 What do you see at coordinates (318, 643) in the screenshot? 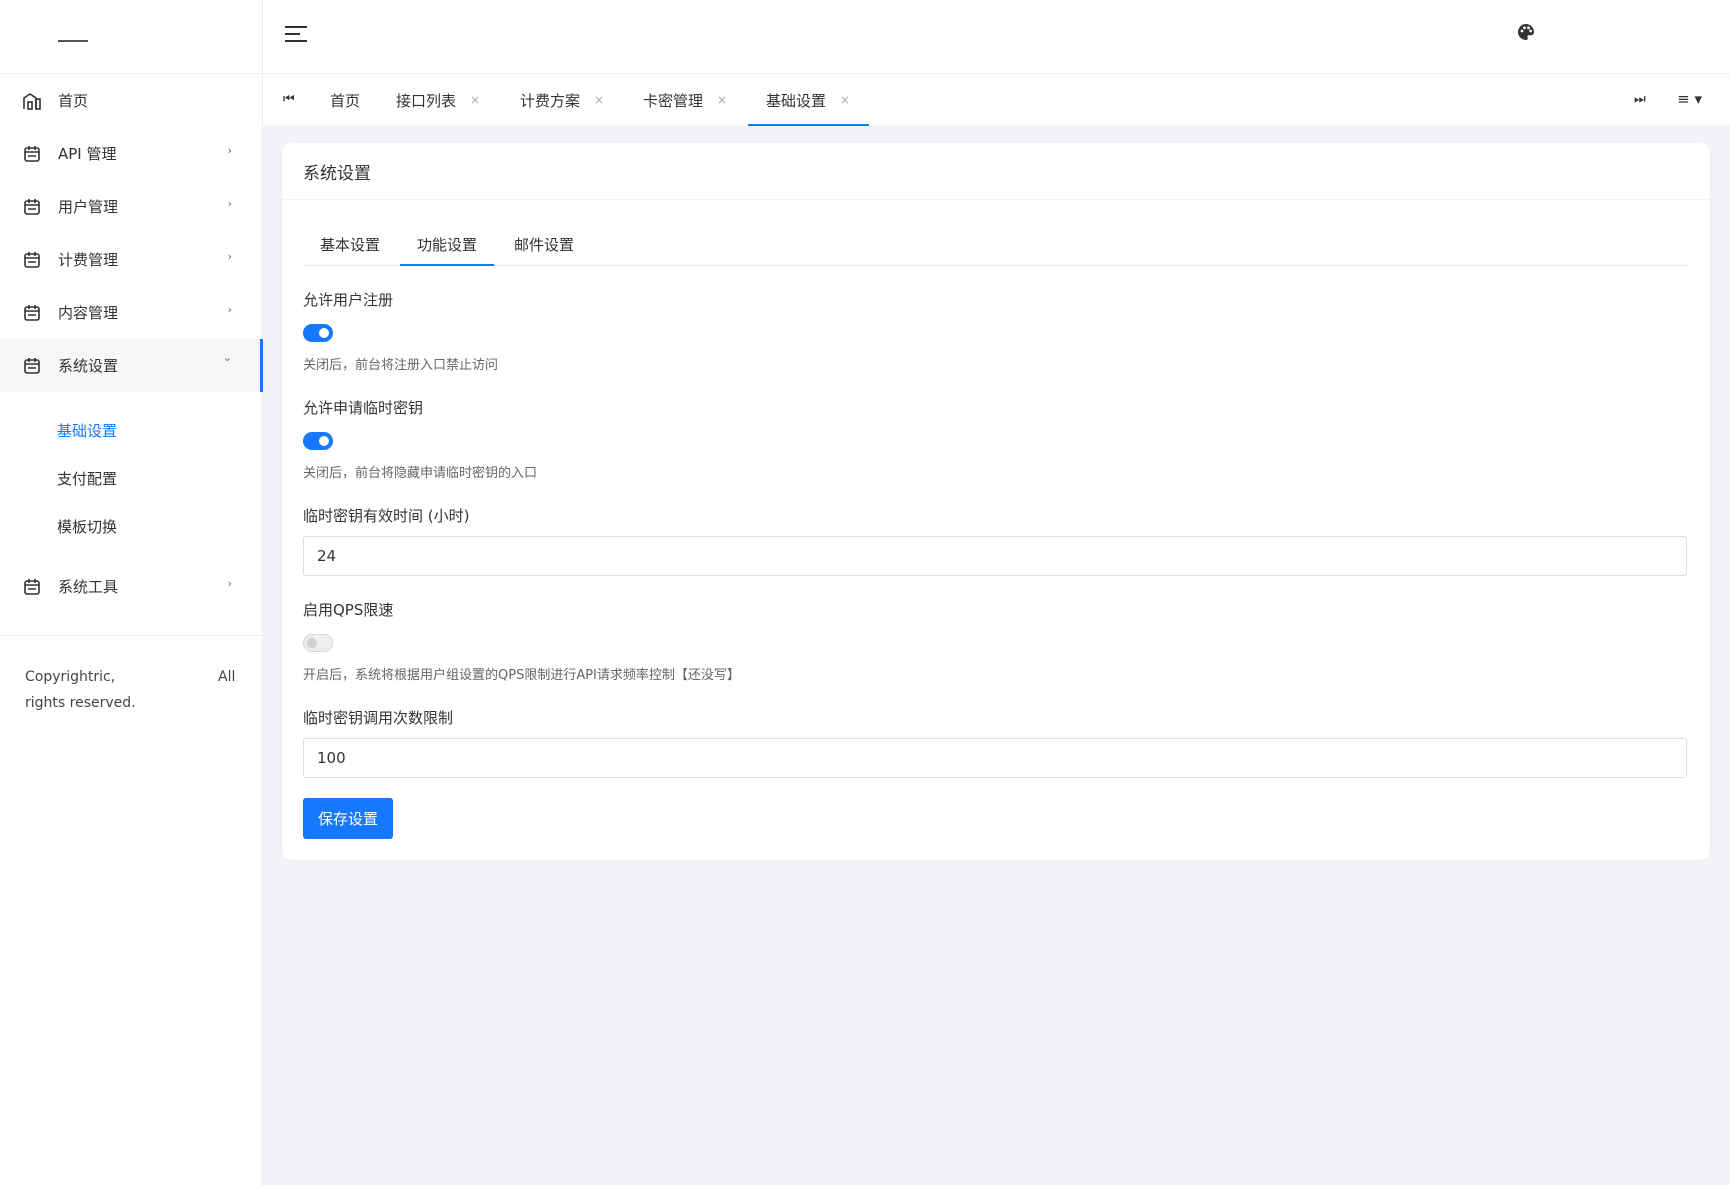
I see `qps-toggle` at bounding box center [318, 643].